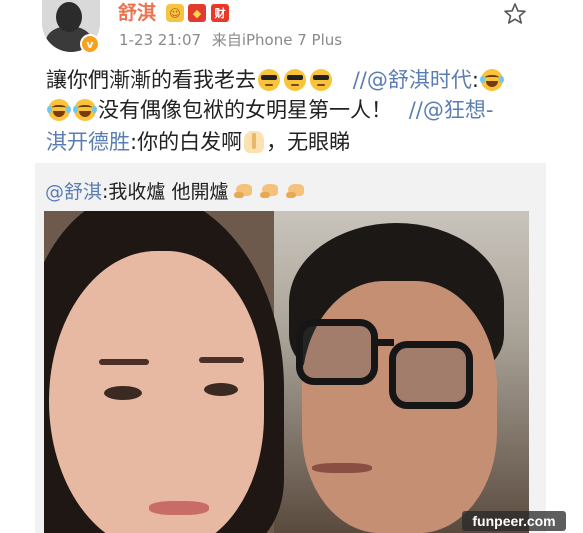 The height and width of the screenshot is (533, 583). I want to click on star-icon, so click(515, 14).